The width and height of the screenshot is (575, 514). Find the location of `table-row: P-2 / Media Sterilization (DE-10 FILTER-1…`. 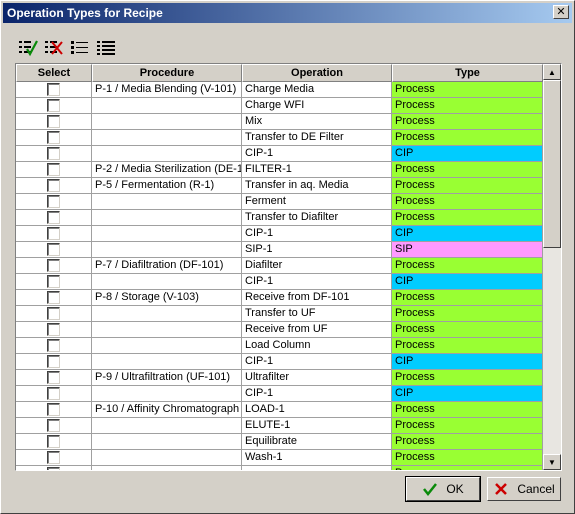

table-row: P-2 / Media Sterilization (DE-10 FILTER-1… is located at coordinates (279, 170).